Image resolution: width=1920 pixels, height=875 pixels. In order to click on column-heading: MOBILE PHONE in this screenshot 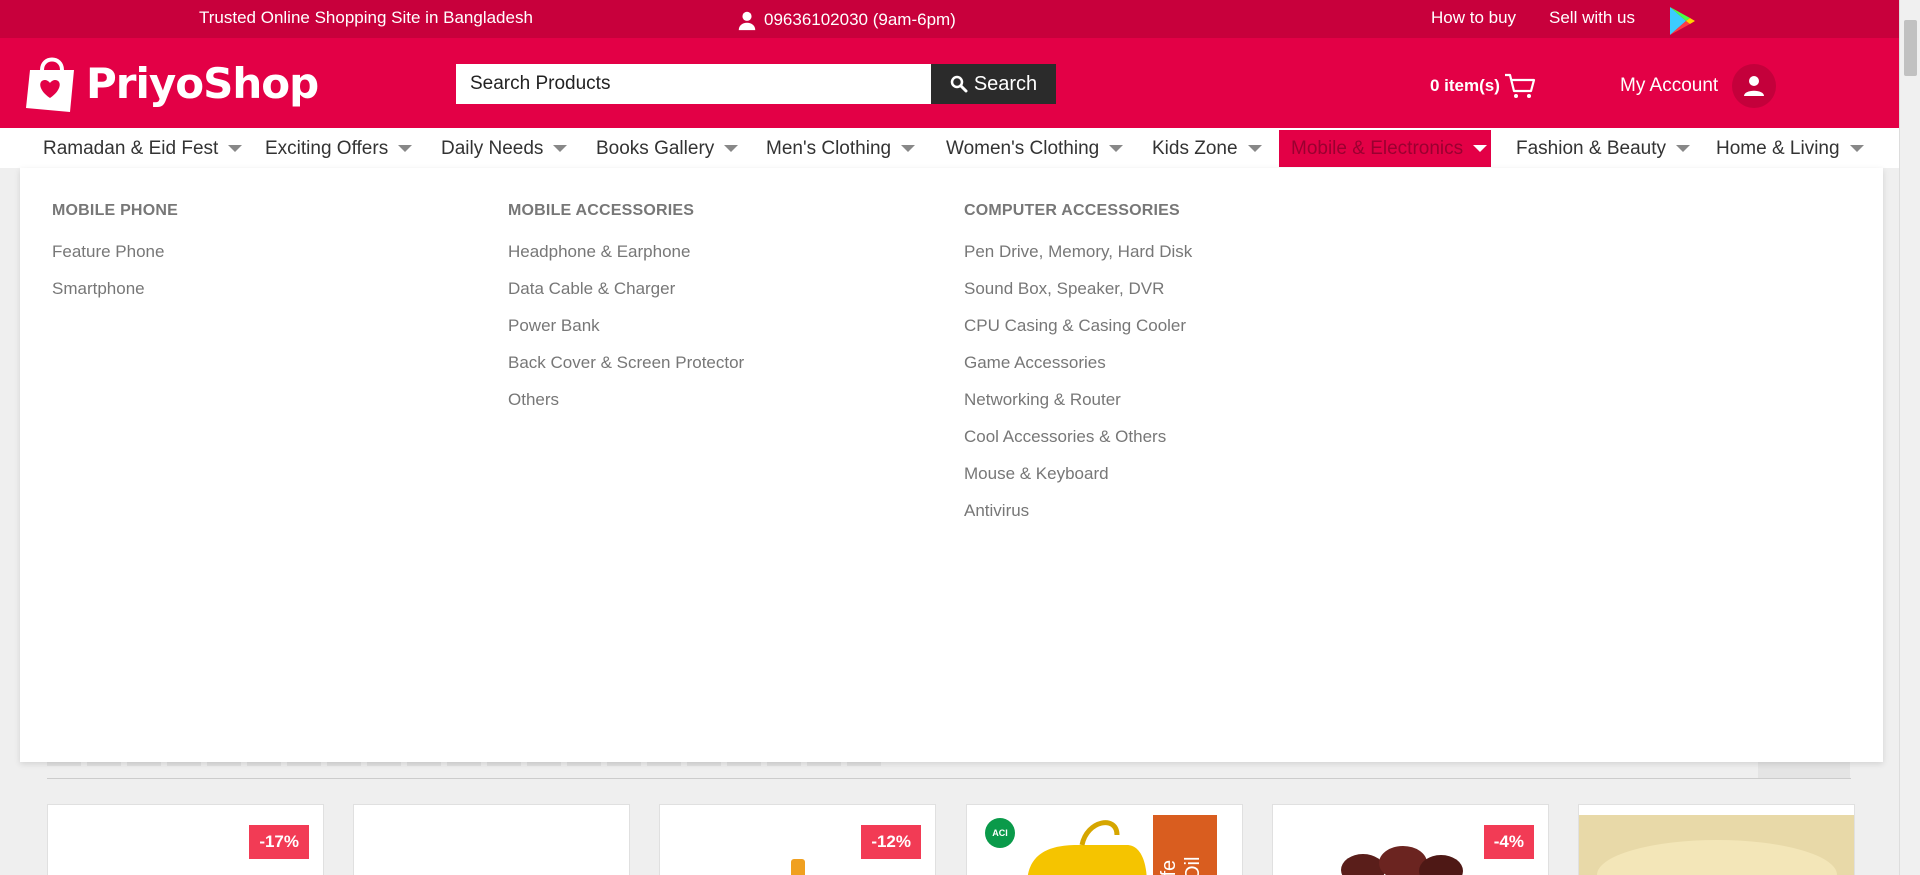, I will do `click(115, 210)`.